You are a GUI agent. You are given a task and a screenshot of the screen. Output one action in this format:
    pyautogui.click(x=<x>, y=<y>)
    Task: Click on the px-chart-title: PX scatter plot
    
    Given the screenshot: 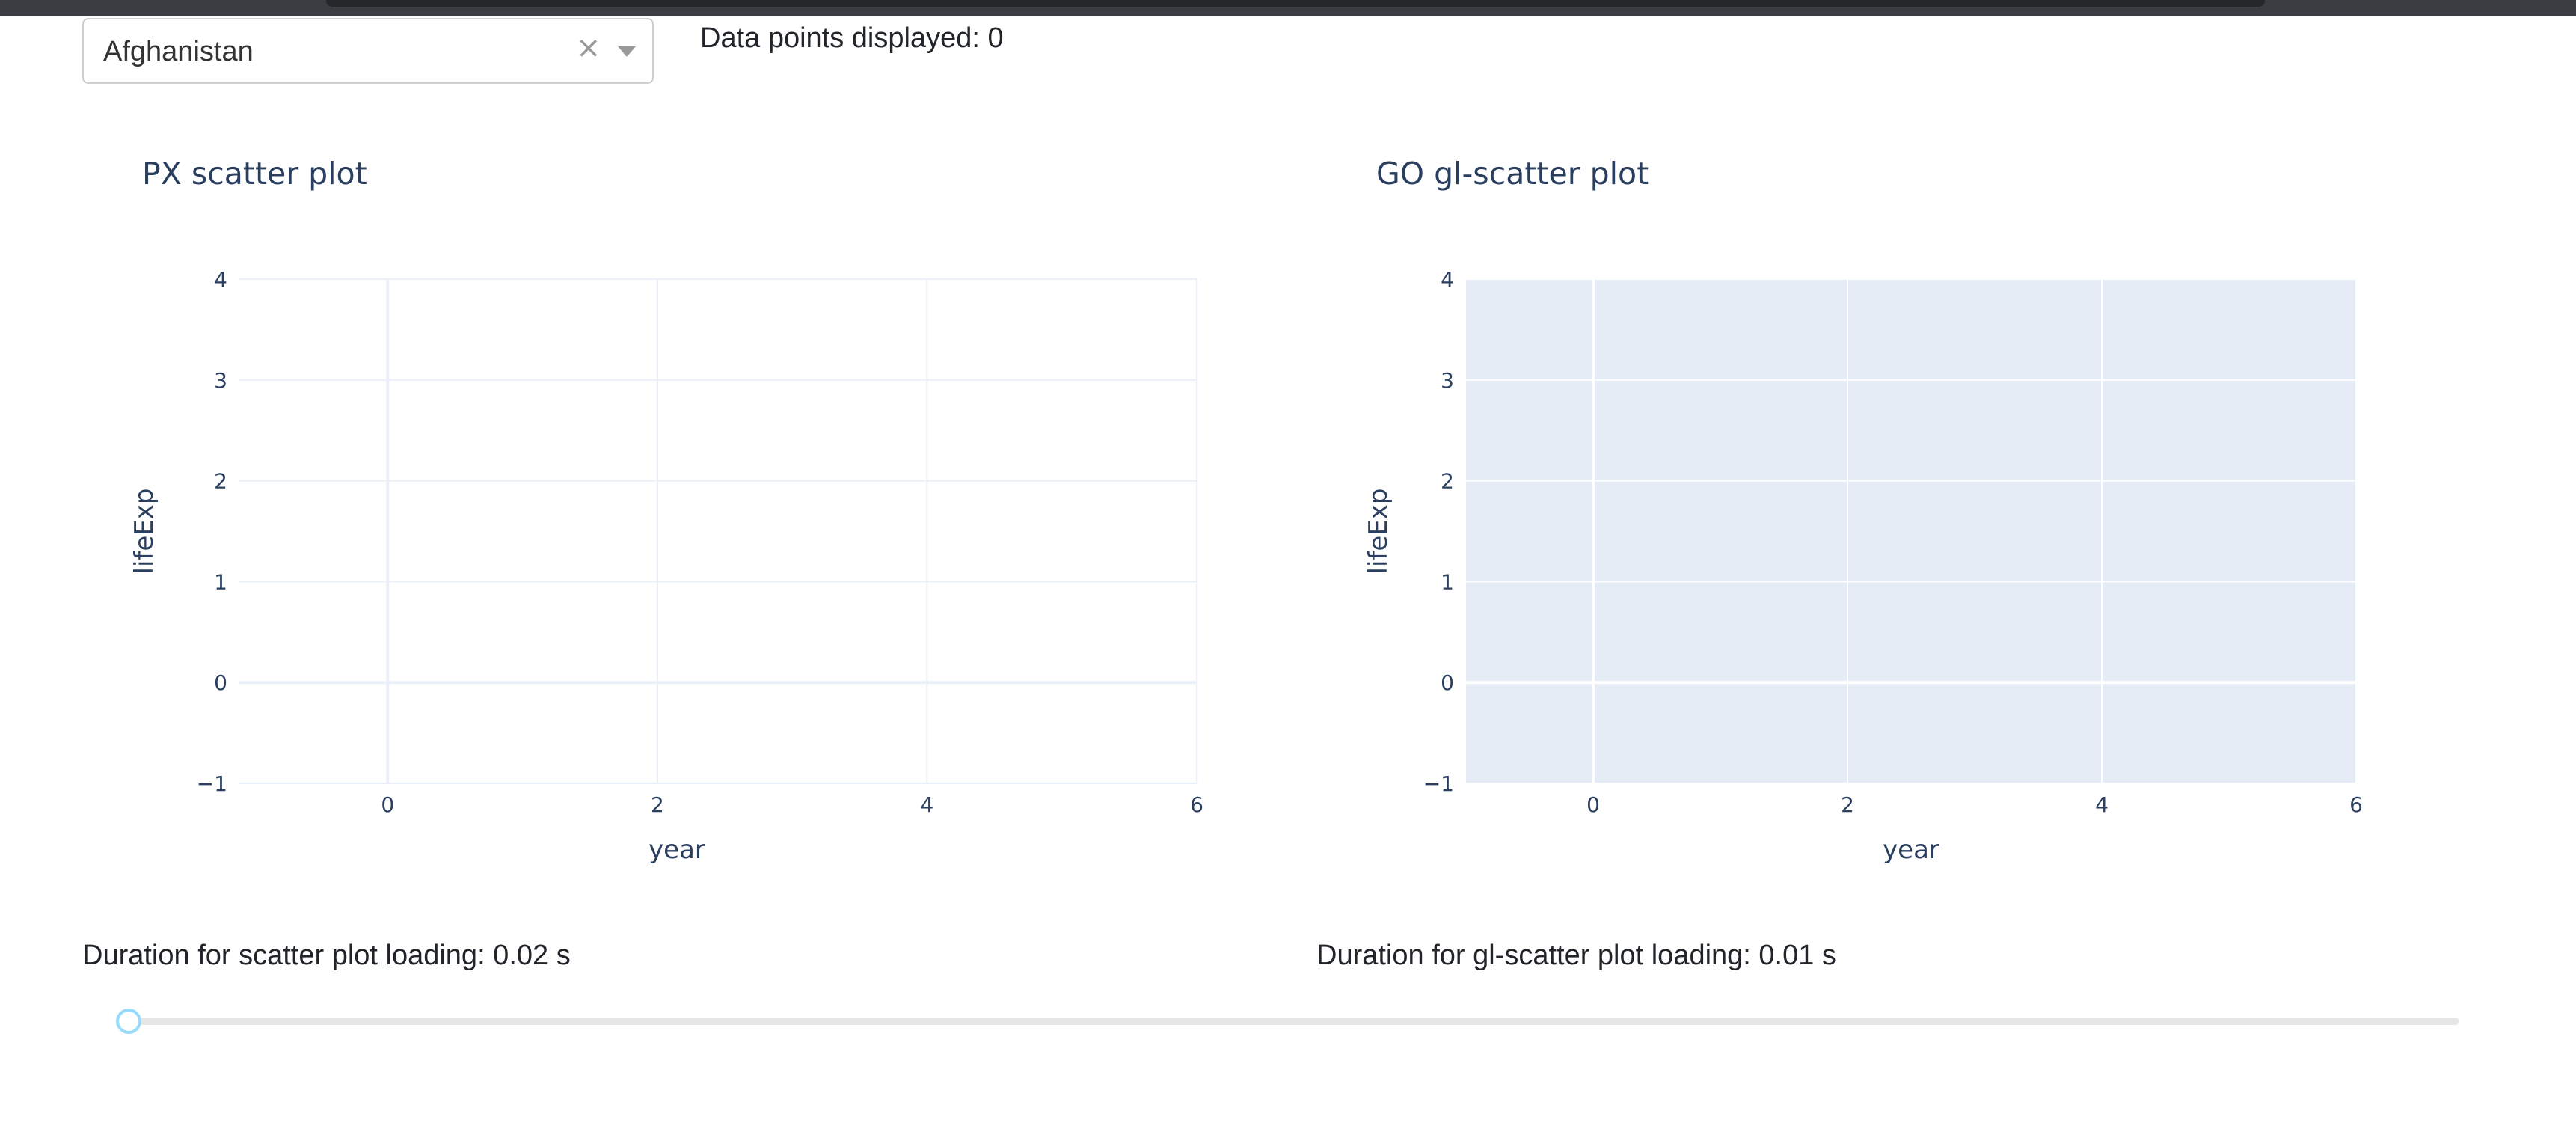 What is the action you would take?
    pyautogui.click(x=254, y=174)
    